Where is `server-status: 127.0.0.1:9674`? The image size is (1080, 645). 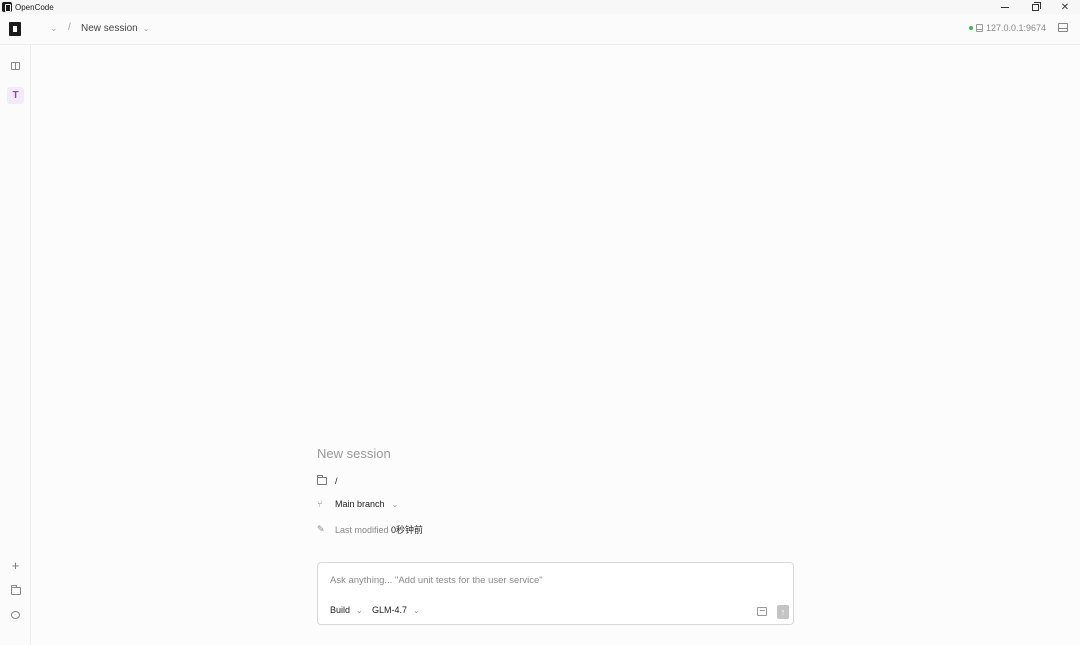 server-status: 127.0.0.1:9674 is located at coordinates (1007, 28).